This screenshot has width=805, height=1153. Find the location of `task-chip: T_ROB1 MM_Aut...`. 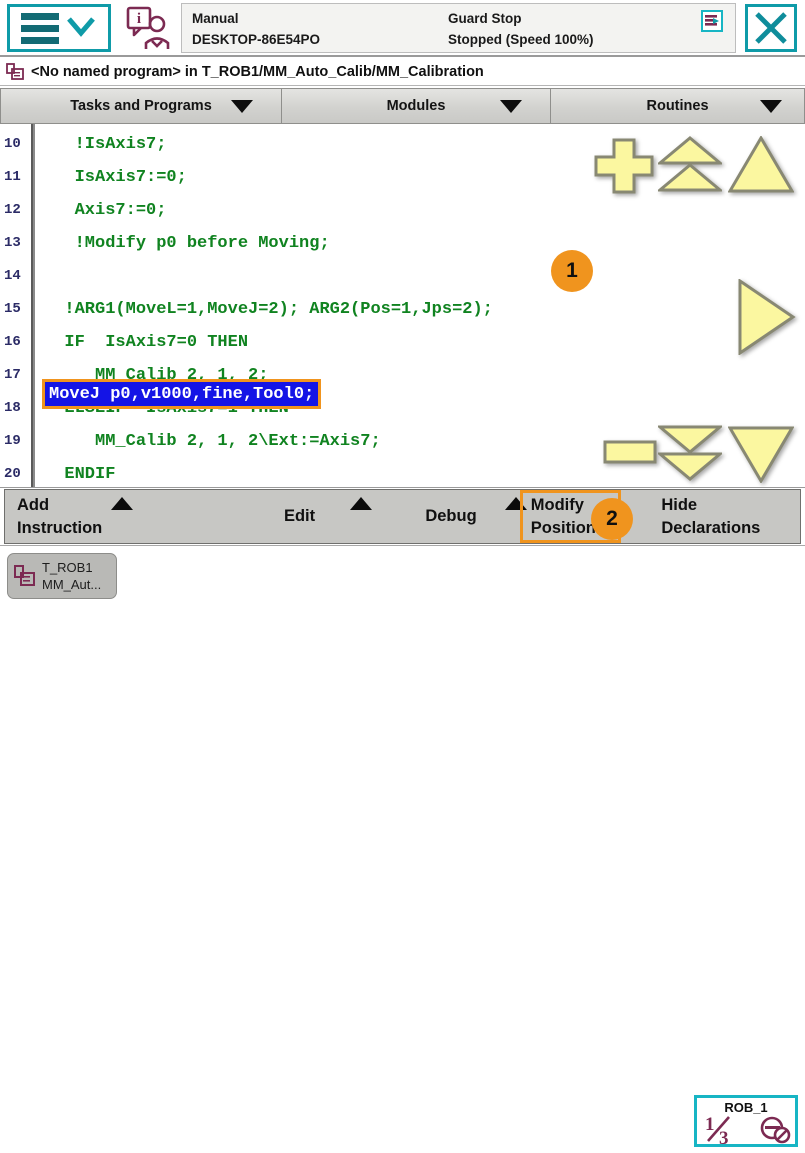

task-chip: T_ROB1 MM_Aut... is located at coordinates (62, 576).